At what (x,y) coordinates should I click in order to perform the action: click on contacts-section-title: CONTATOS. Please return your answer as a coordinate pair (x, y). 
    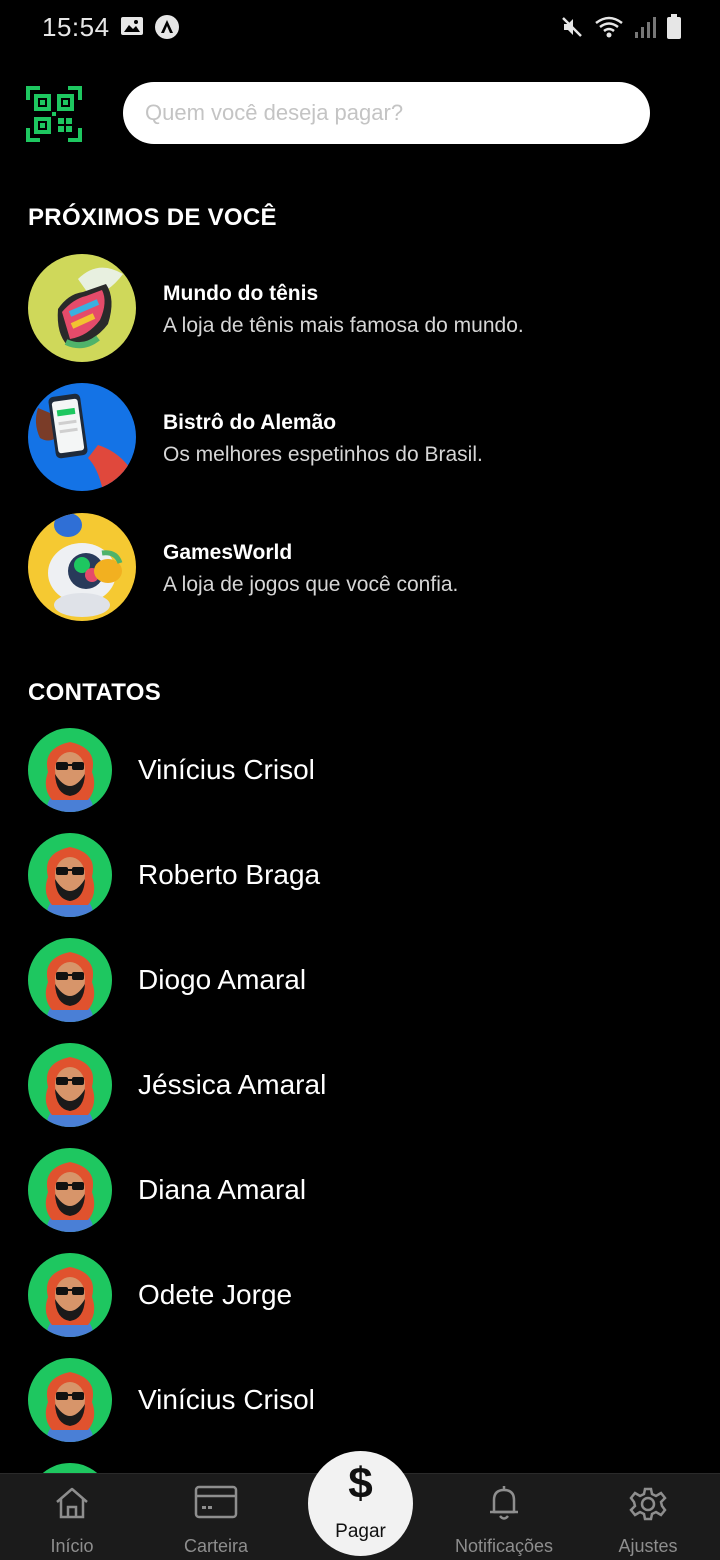
    Looking at the image, I should click on (95, 692).